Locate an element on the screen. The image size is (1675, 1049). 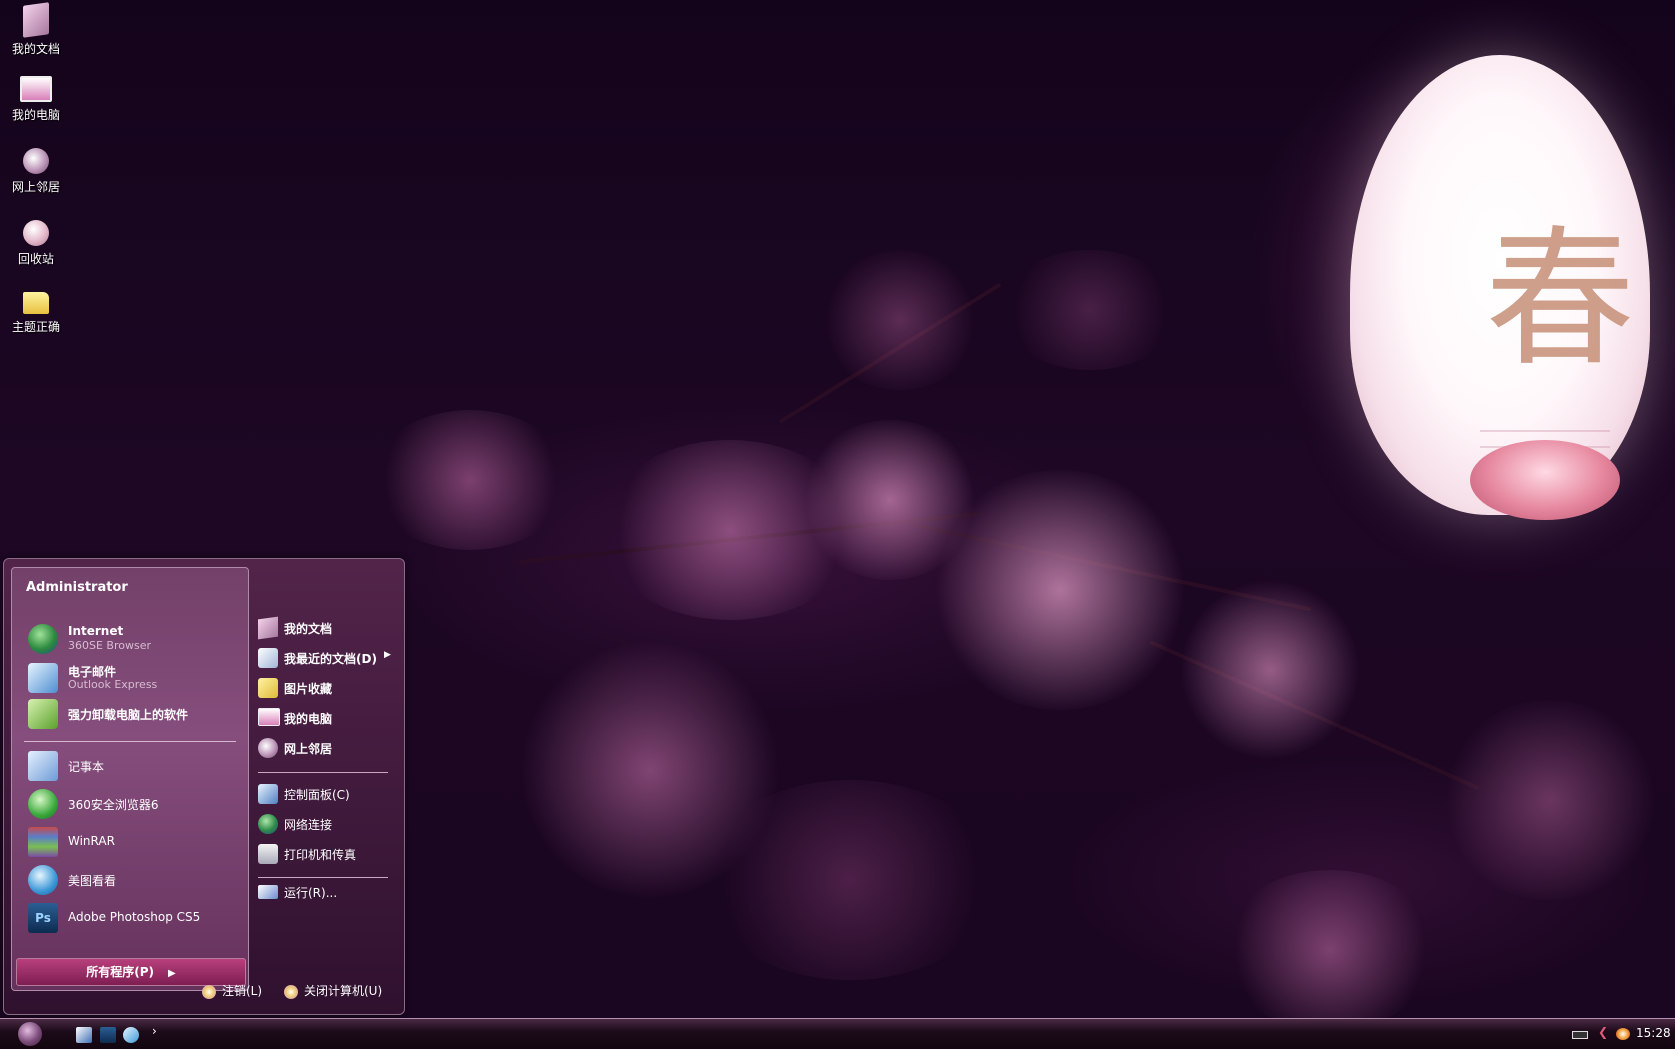
program-item-meitu: 美图看看 is located at coordinates (134, 880).